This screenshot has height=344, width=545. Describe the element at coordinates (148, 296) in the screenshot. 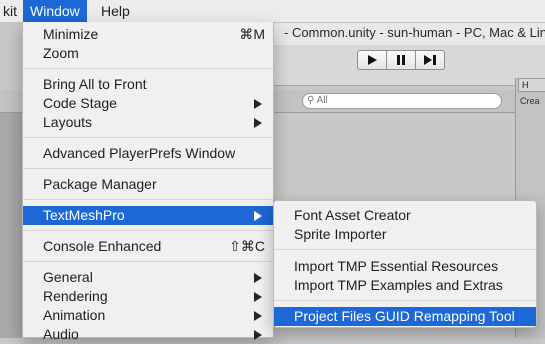

I see `menu-item-rendering: Rendering` at that location.